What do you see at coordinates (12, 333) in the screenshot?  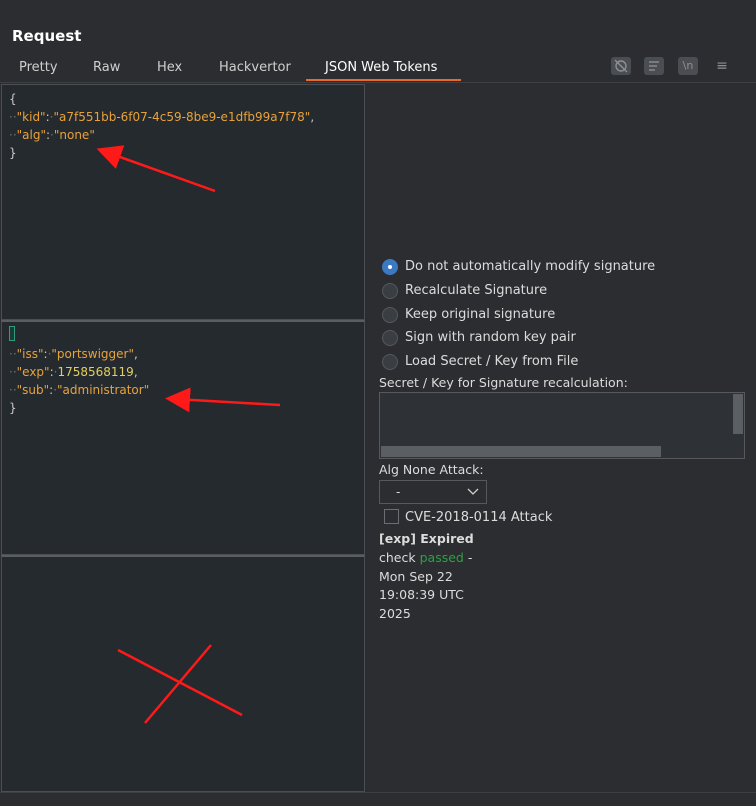 I see `text-cursor` at bounding box center [12, 333].